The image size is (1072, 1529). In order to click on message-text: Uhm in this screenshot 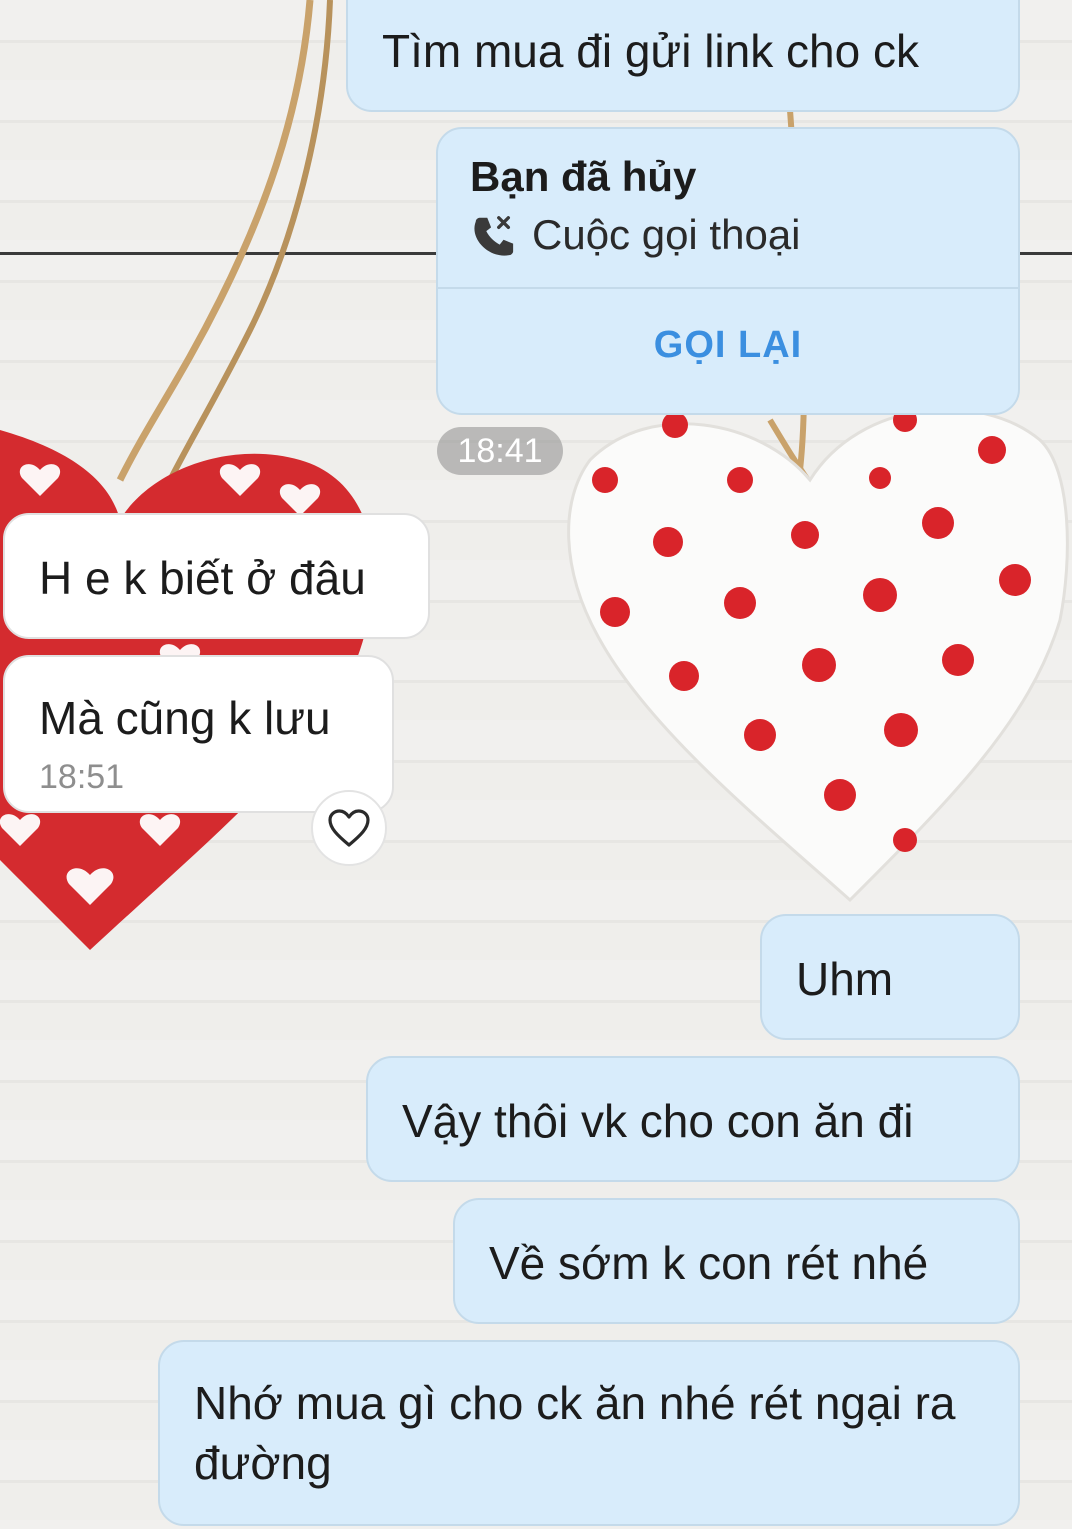, I will do `click(845, 979)`.